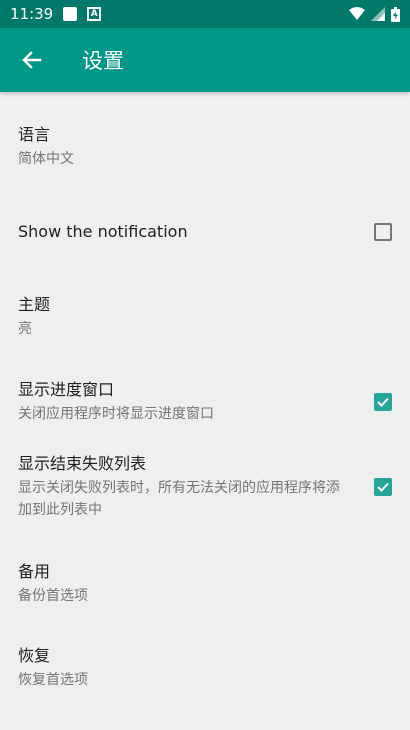  Describe the element at coordinates (94, 14) in the screenshot. I see `a-notification-icon: A` at that location.